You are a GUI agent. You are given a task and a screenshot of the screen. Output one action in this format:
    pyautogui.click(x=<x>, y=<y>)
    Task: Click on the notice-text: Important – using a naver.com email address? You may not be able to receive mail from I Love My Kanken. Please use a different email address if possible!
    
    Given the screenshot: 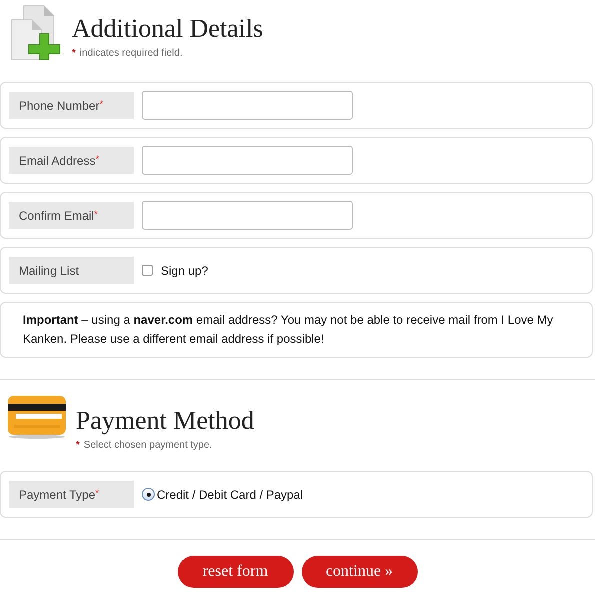 What is the action you would take?
    pyautogui.click(x=296, y=330)
    